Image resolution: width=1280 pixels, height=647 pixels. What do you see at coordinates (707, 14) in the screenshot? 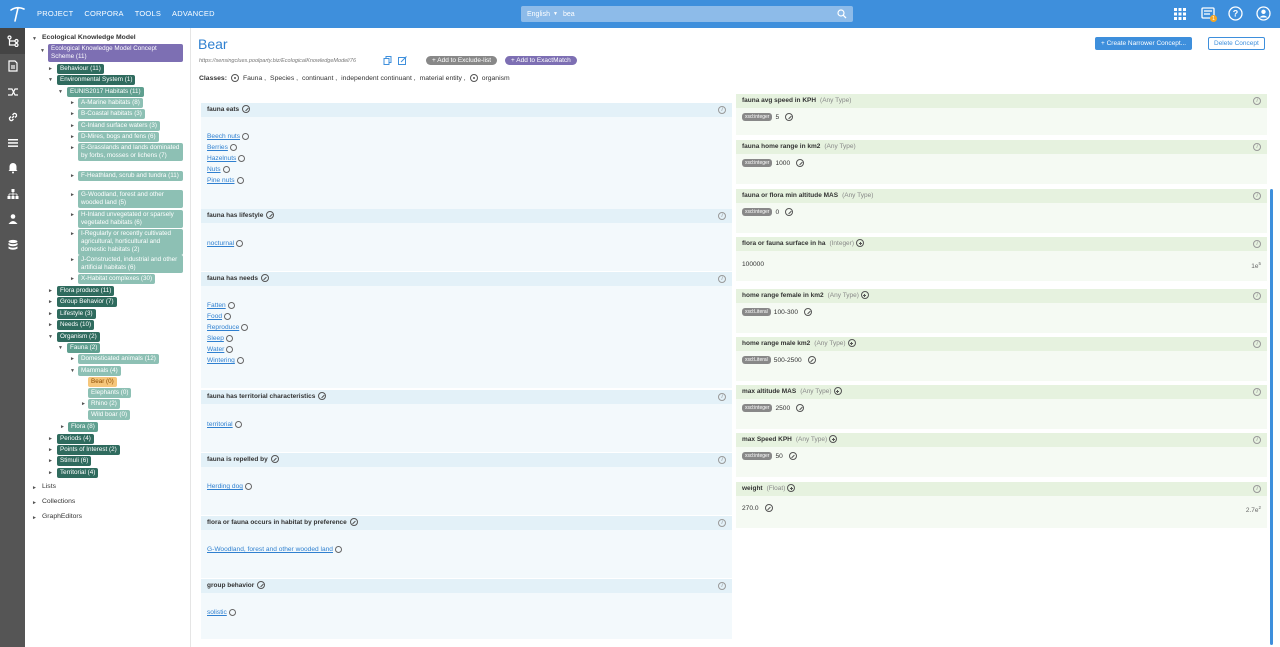
I see `search-input: bea` at bounding box center [707, 14].